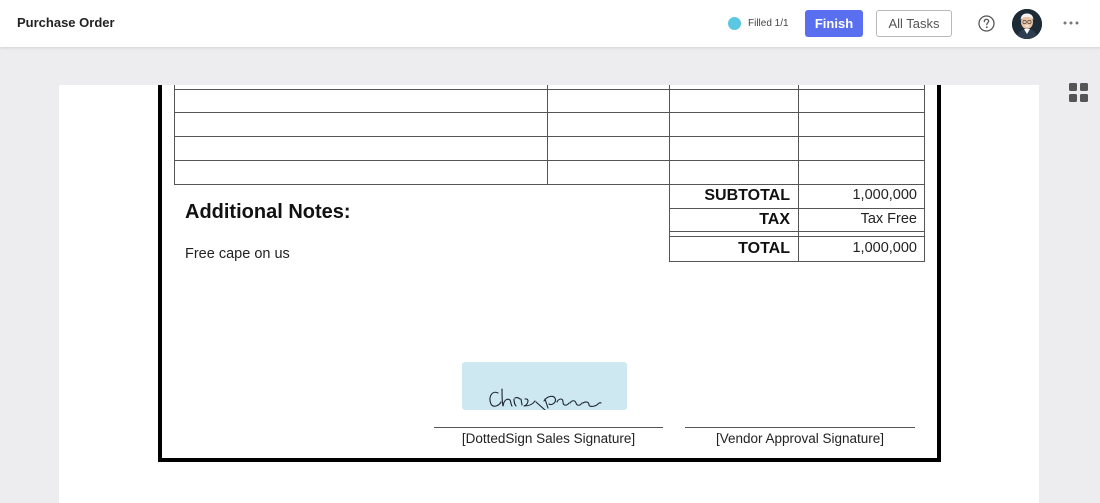  Describe the element at coordinates (66, 22) in the screenshot. I see `document-title: Purchase Order` at that location.